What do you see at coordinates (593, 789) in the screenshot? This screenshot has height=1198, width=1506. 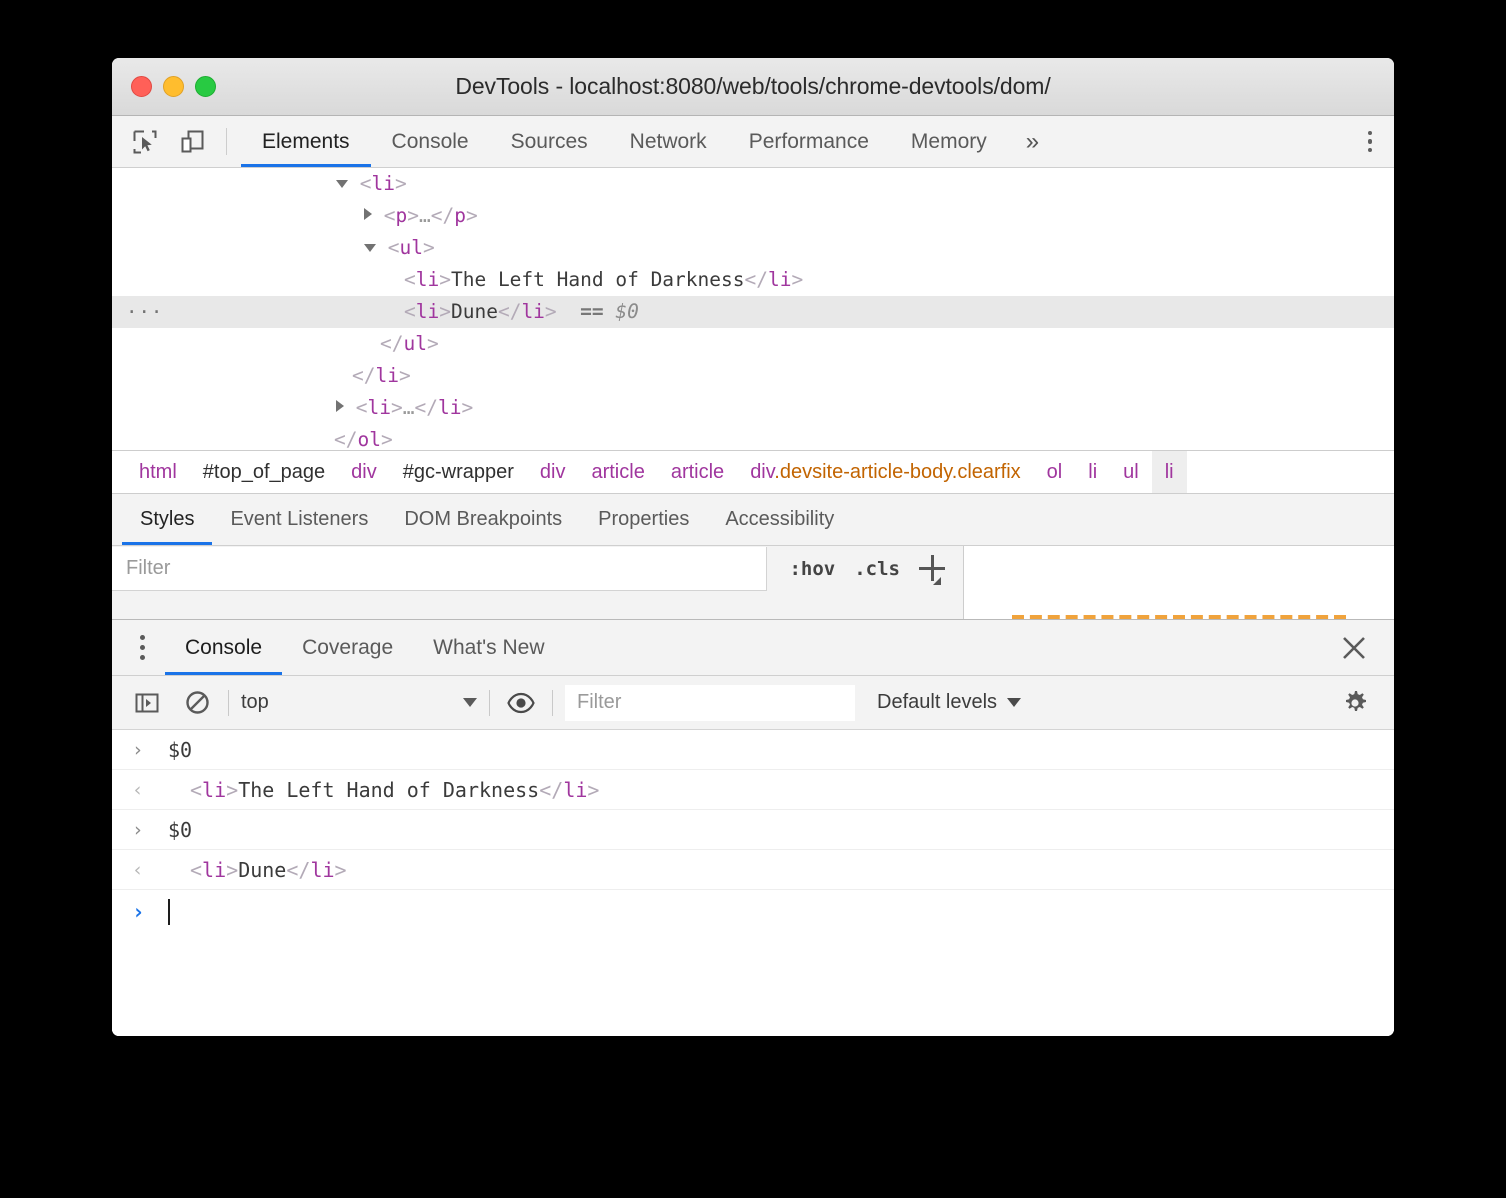 I see `console-token: >` at bounding box center [593, 789].